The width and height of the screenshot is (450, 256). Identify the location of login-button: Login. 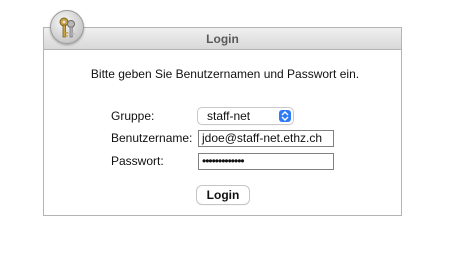
(223, 195).